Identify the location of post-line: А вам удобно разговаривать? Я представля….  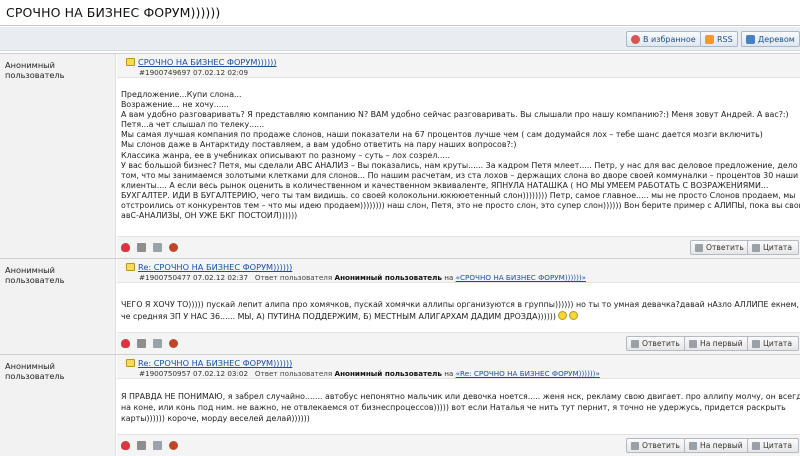
(455, 115).